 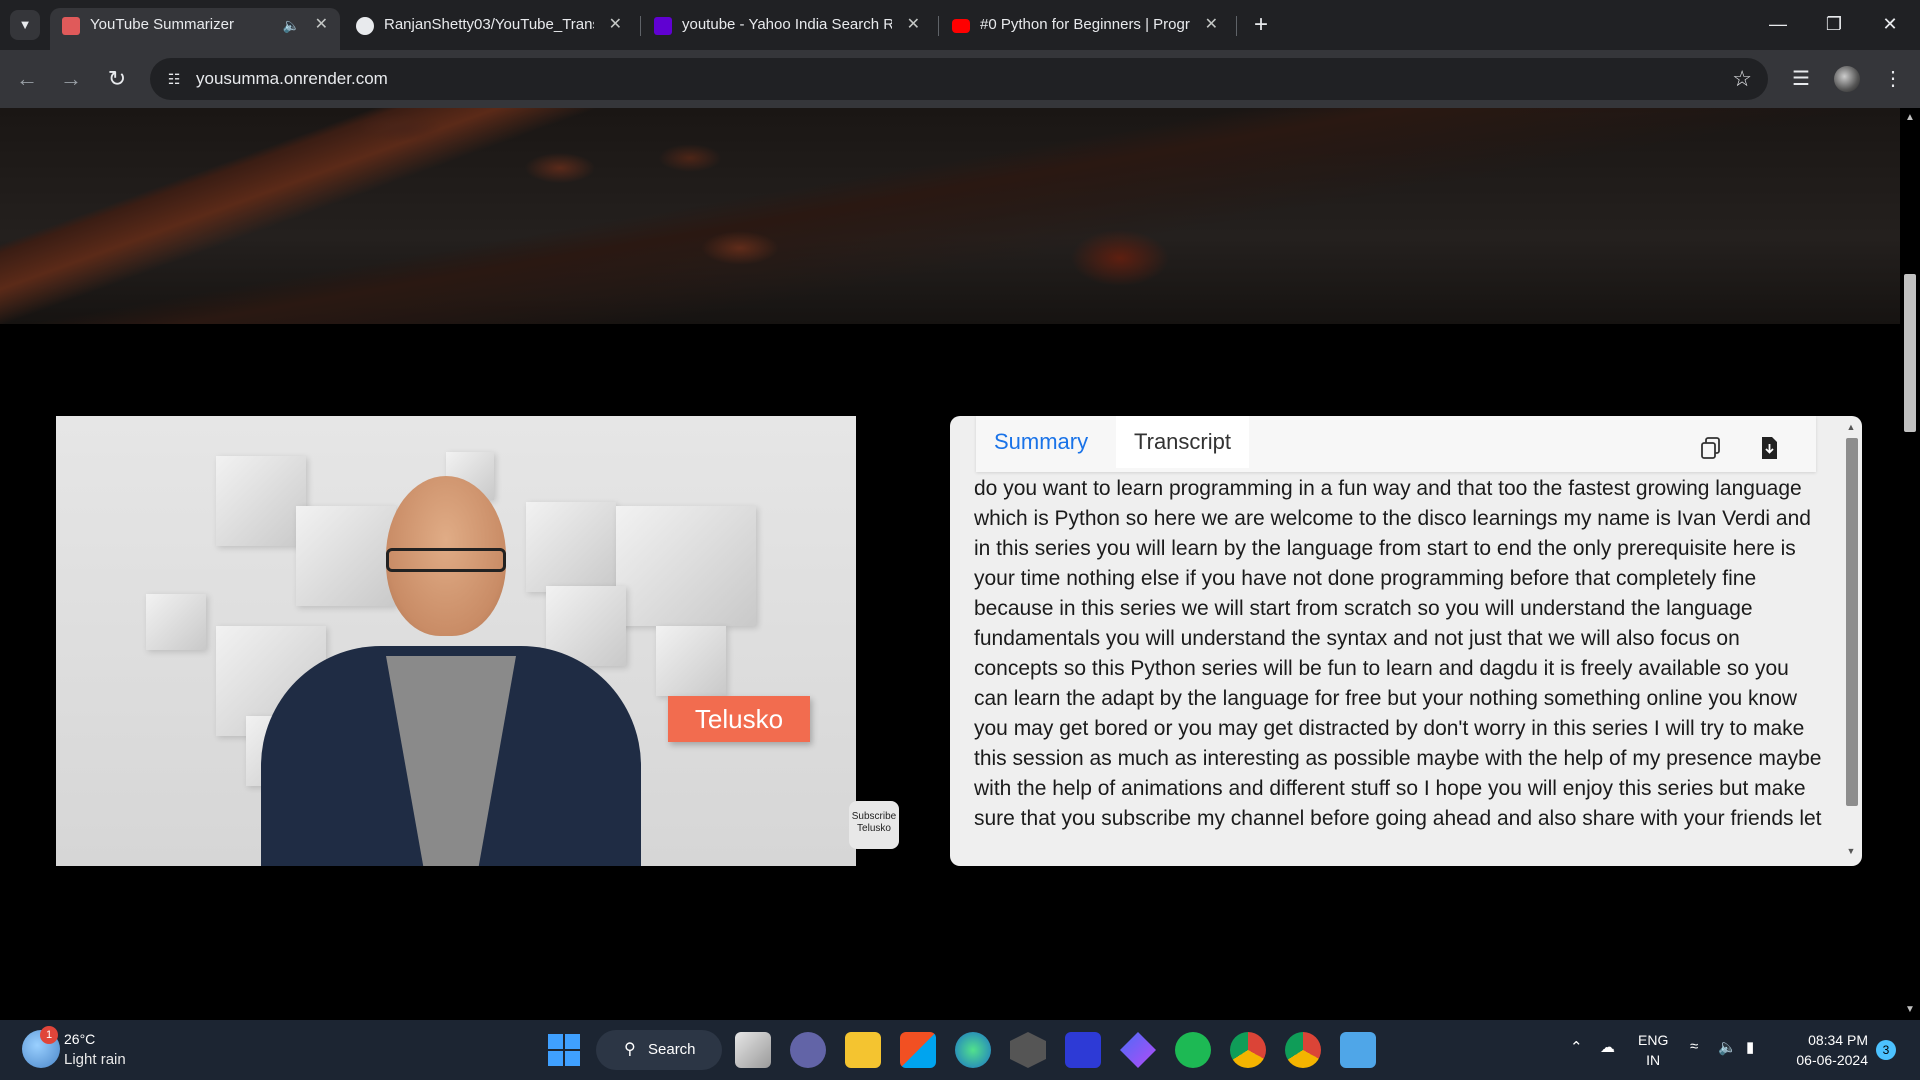 I want to click on panel-tab-bar: Summary Transcript, so click(x=1396, y=444).